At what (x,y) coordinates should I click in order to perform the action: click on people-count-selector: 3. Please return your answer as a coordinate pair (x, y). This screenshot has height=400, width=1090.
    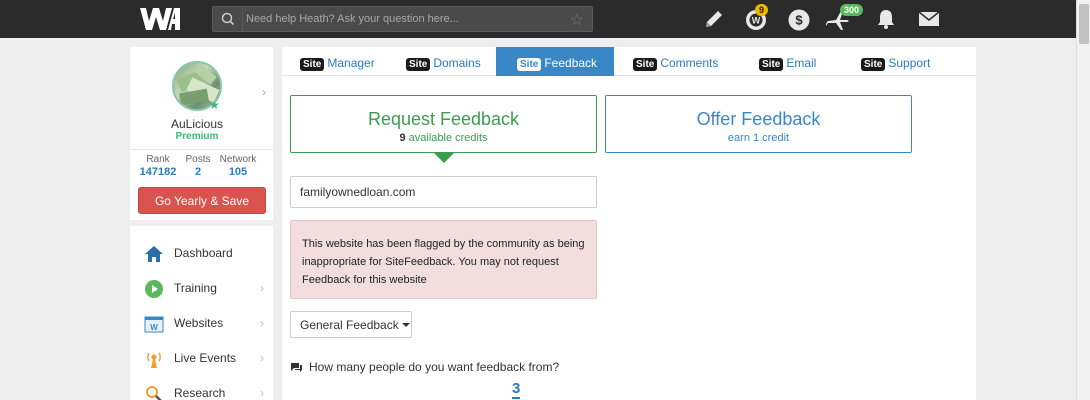
    Looking at the image, I should click on (516, 390).